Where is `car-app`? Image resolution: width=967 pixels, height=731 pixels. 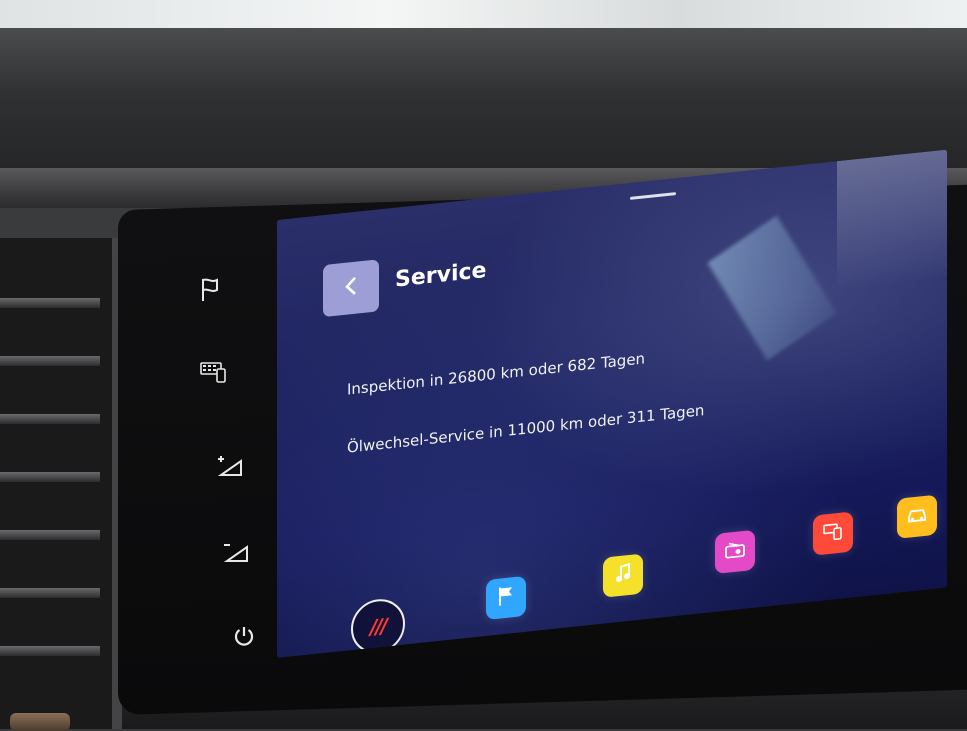 car-app is located at coordinates (917, 516).